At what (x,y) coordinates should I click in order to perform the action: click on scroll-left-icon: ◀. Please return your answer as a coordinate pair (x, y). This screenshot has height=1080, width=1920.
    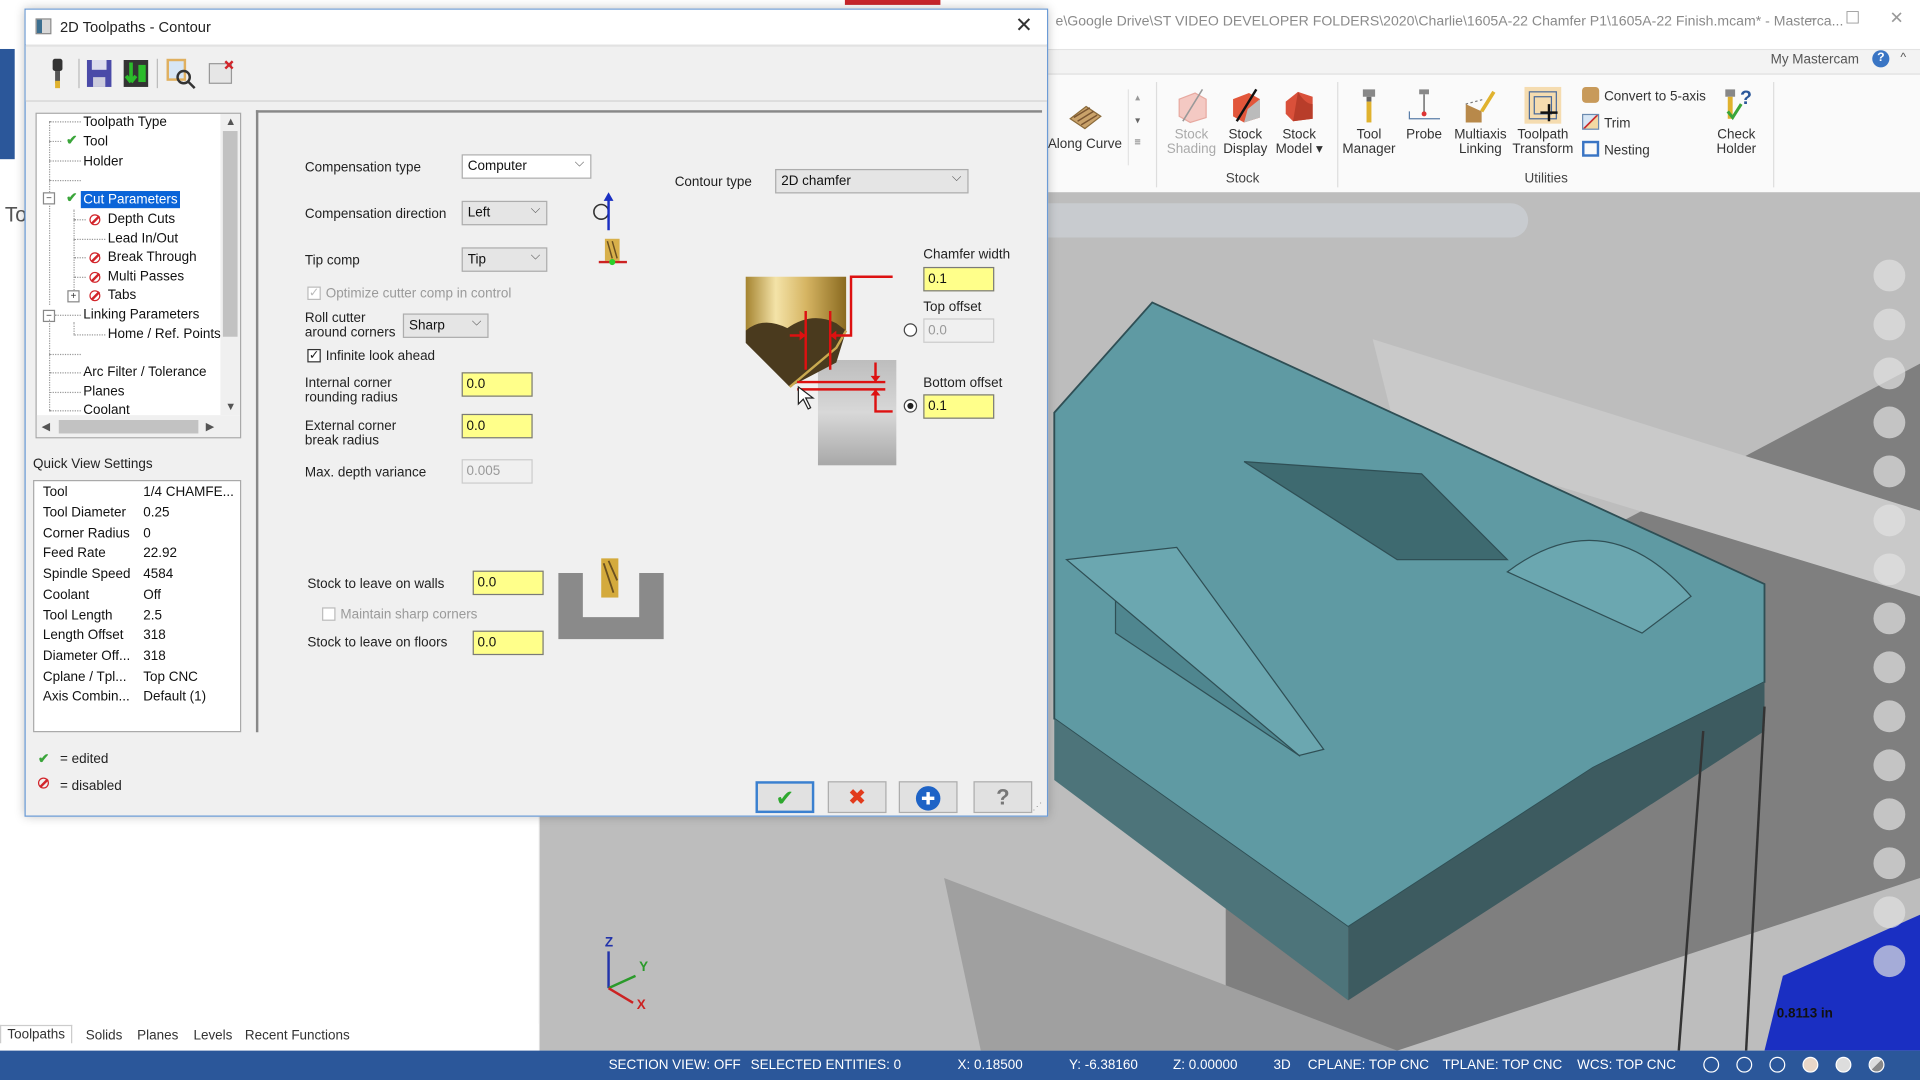
    Looking at the image, I should click on (46, 426).